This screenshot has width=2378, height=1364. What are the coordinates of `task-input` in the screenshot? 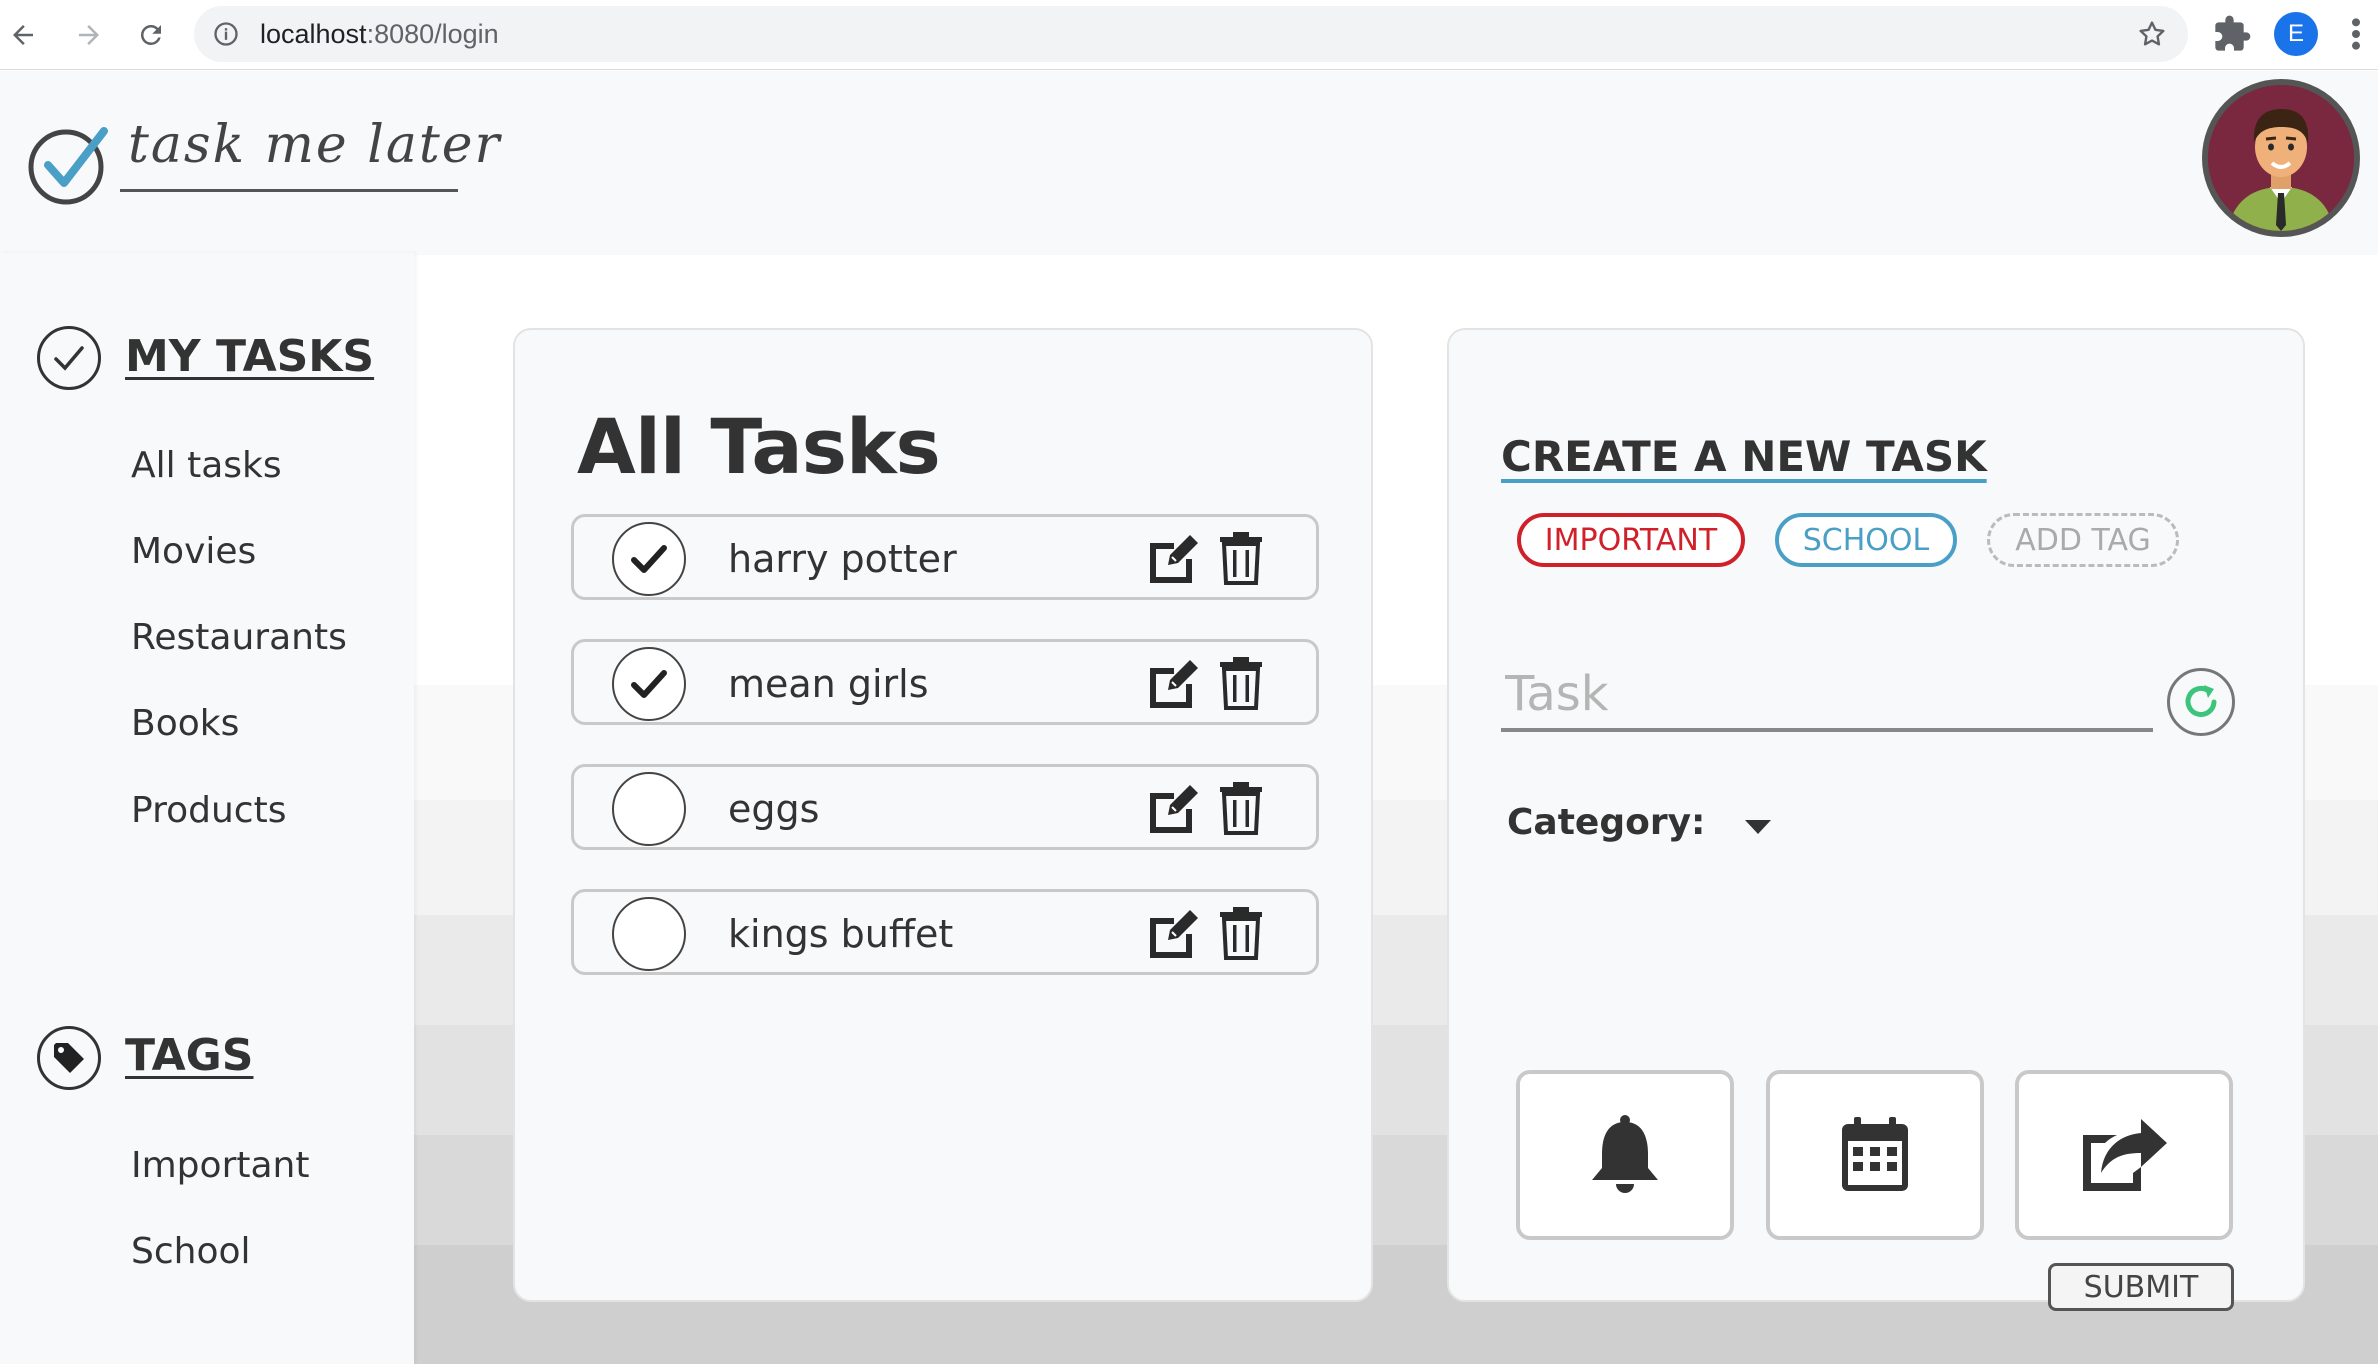 It's located at (1827, 696).